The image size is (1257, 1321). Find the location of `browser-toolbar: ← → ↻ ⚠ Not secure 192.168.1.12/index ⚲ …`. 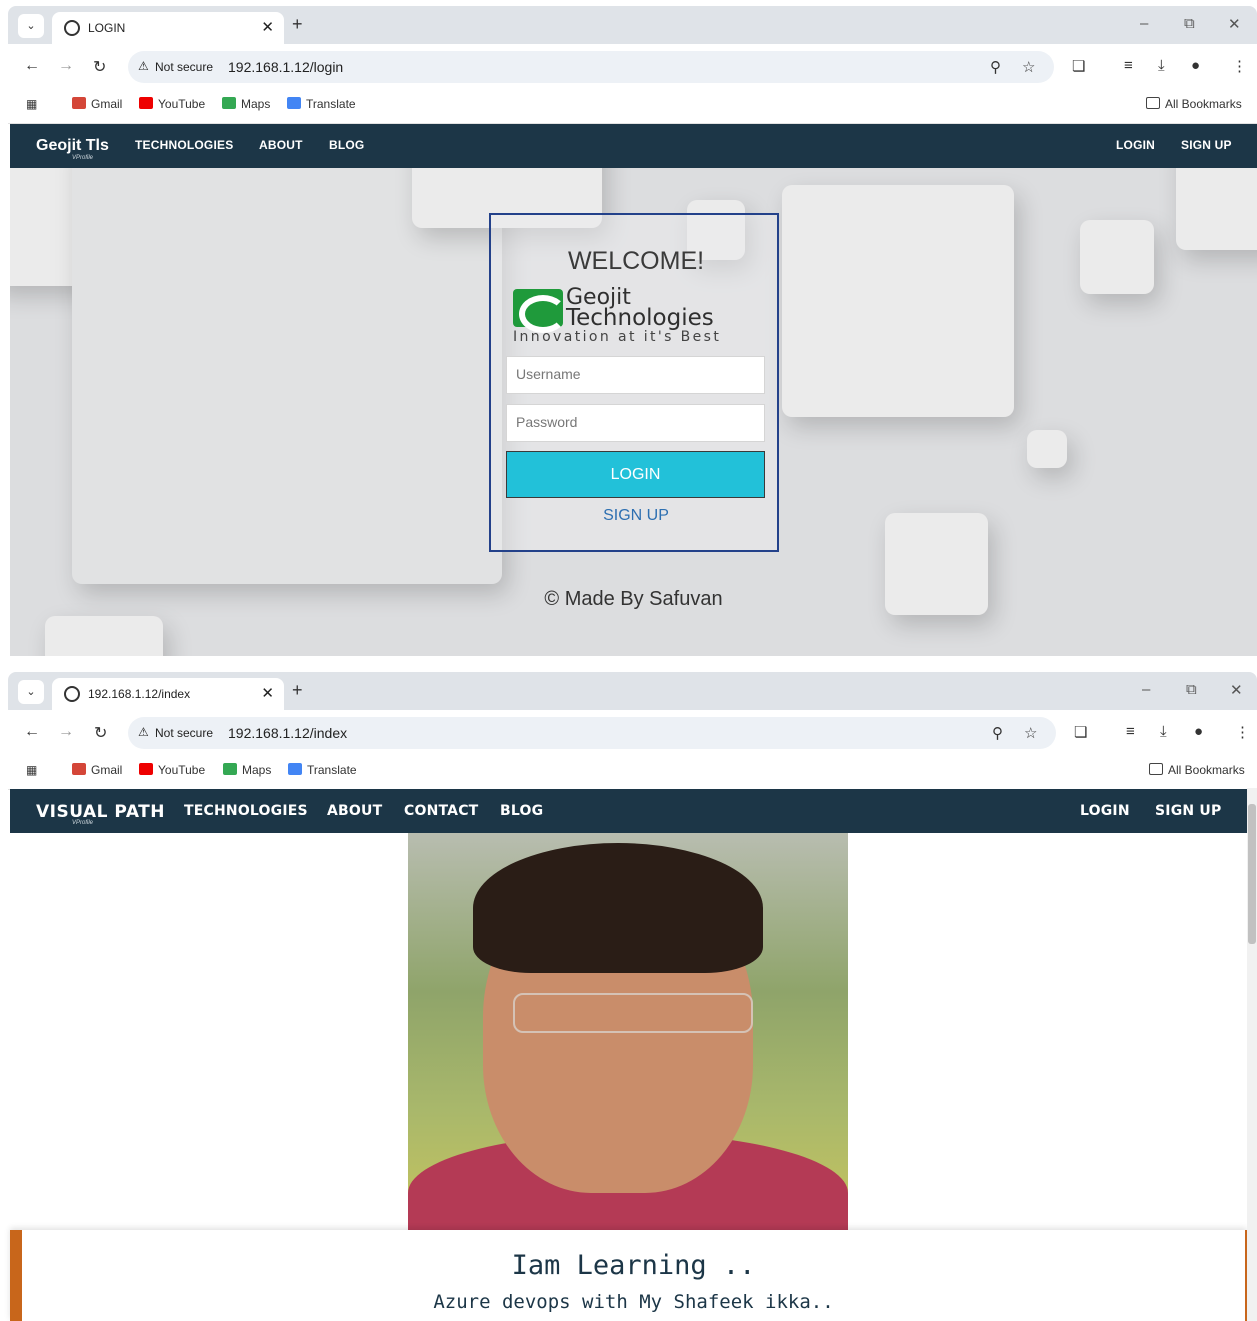

browser-toolbar: ← → ↻ ⚠ Not secure 192.168.1.12/index ⚲ … is located at coordinates (632, 733).